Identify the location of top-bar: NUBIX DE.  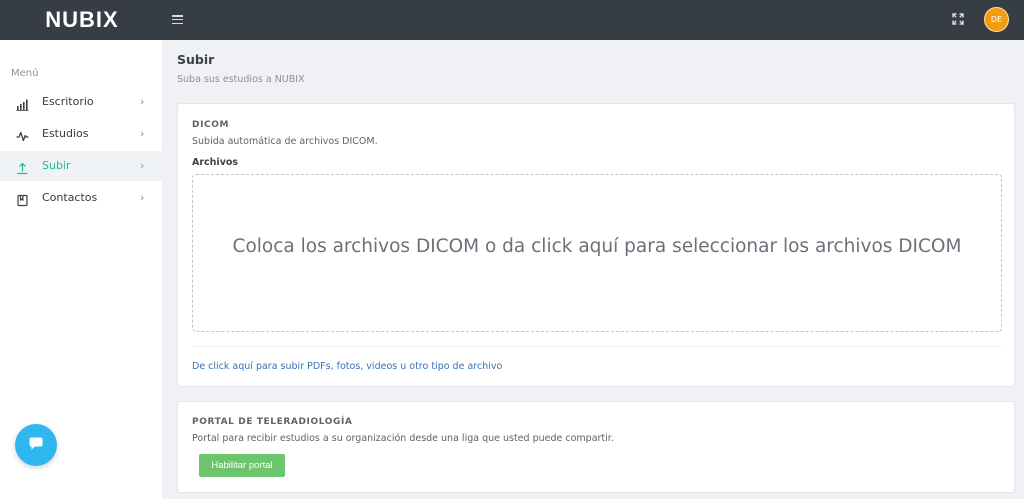
(512, 20).